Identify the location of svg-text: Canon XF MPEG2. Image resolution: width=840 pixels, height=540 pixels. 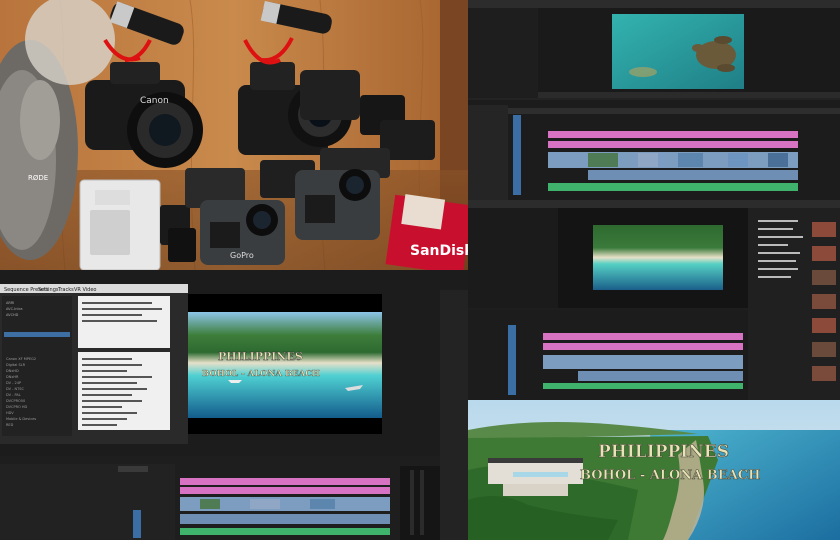
(21, 359).